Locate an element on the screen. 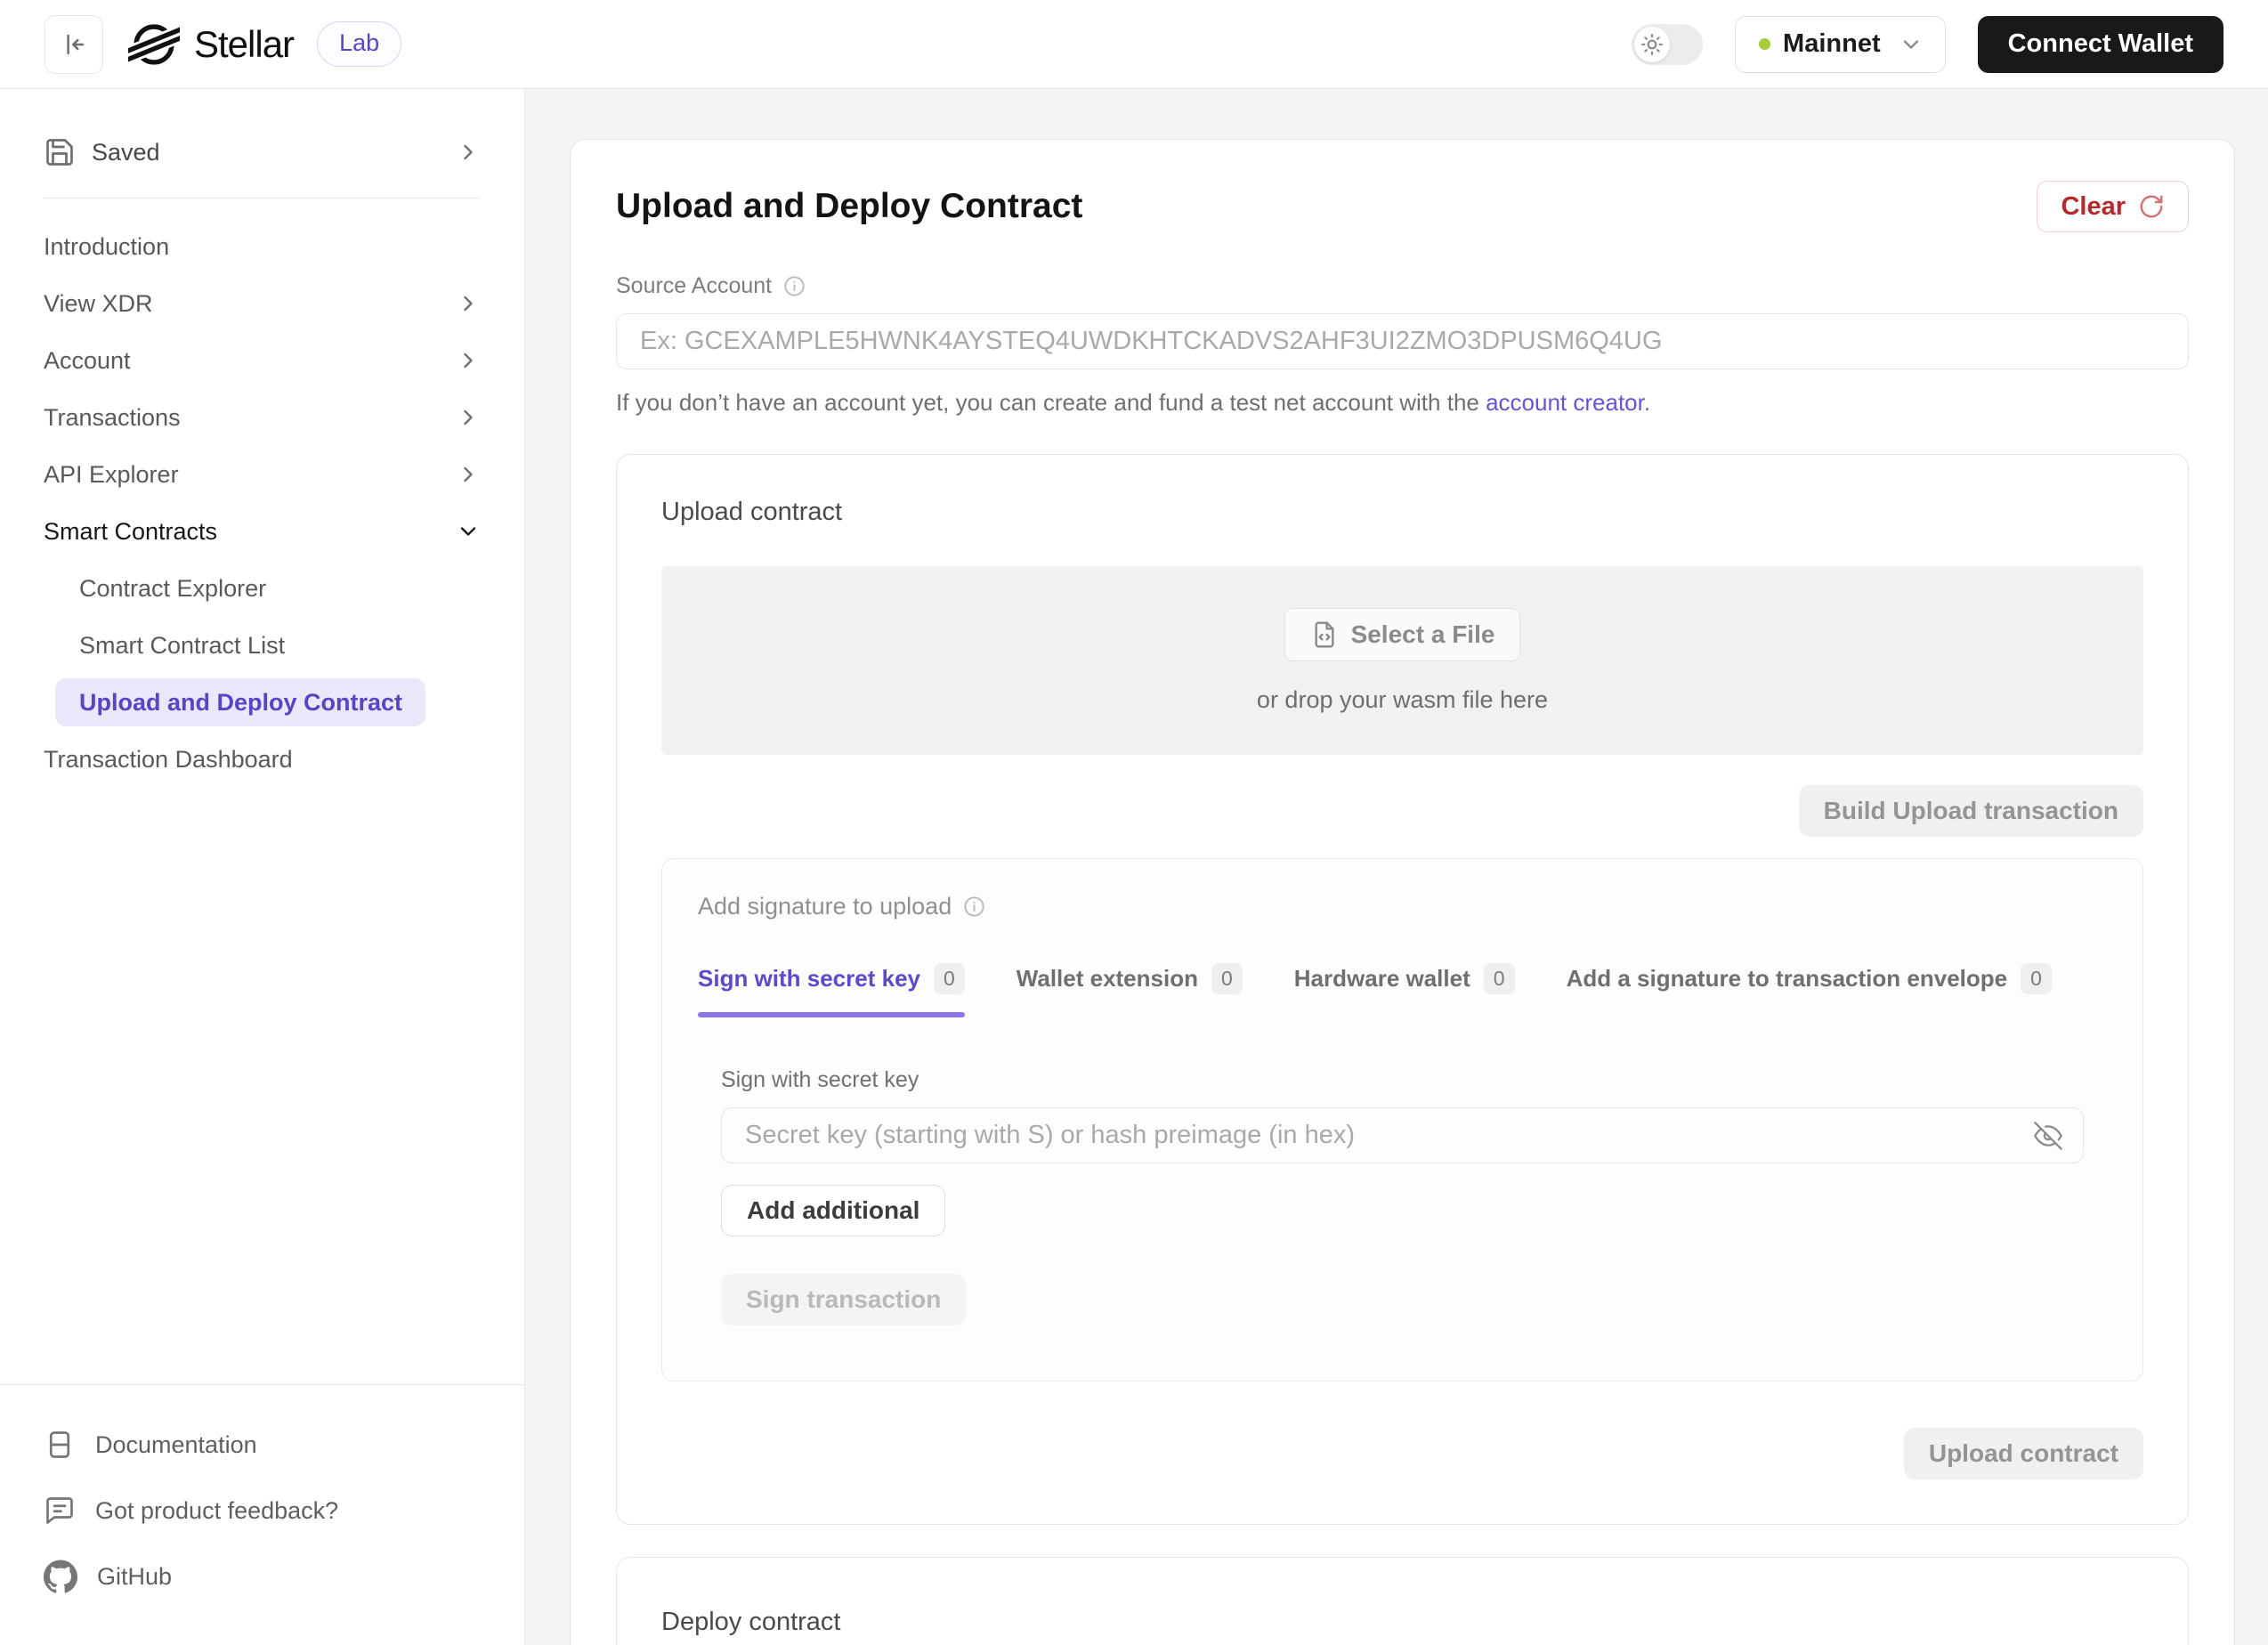 Image resolution: width=2268 pixels, height=1645 pixels. network-selector: Mainnet is located at coordinates (1841, 44).